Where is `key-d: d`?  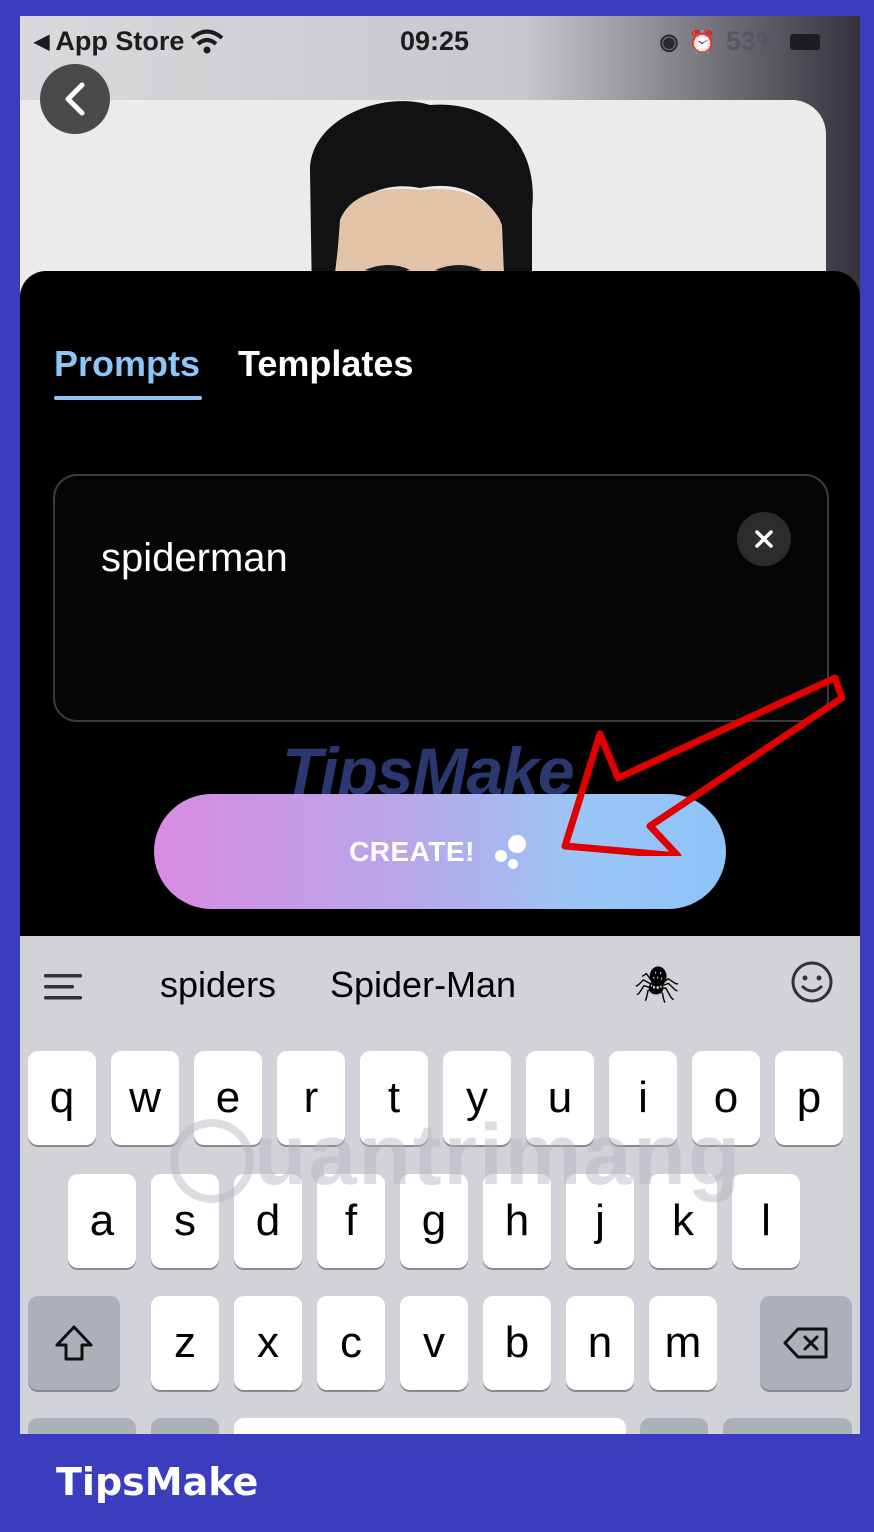 key-d: d is located at coordinates (268, 1221).